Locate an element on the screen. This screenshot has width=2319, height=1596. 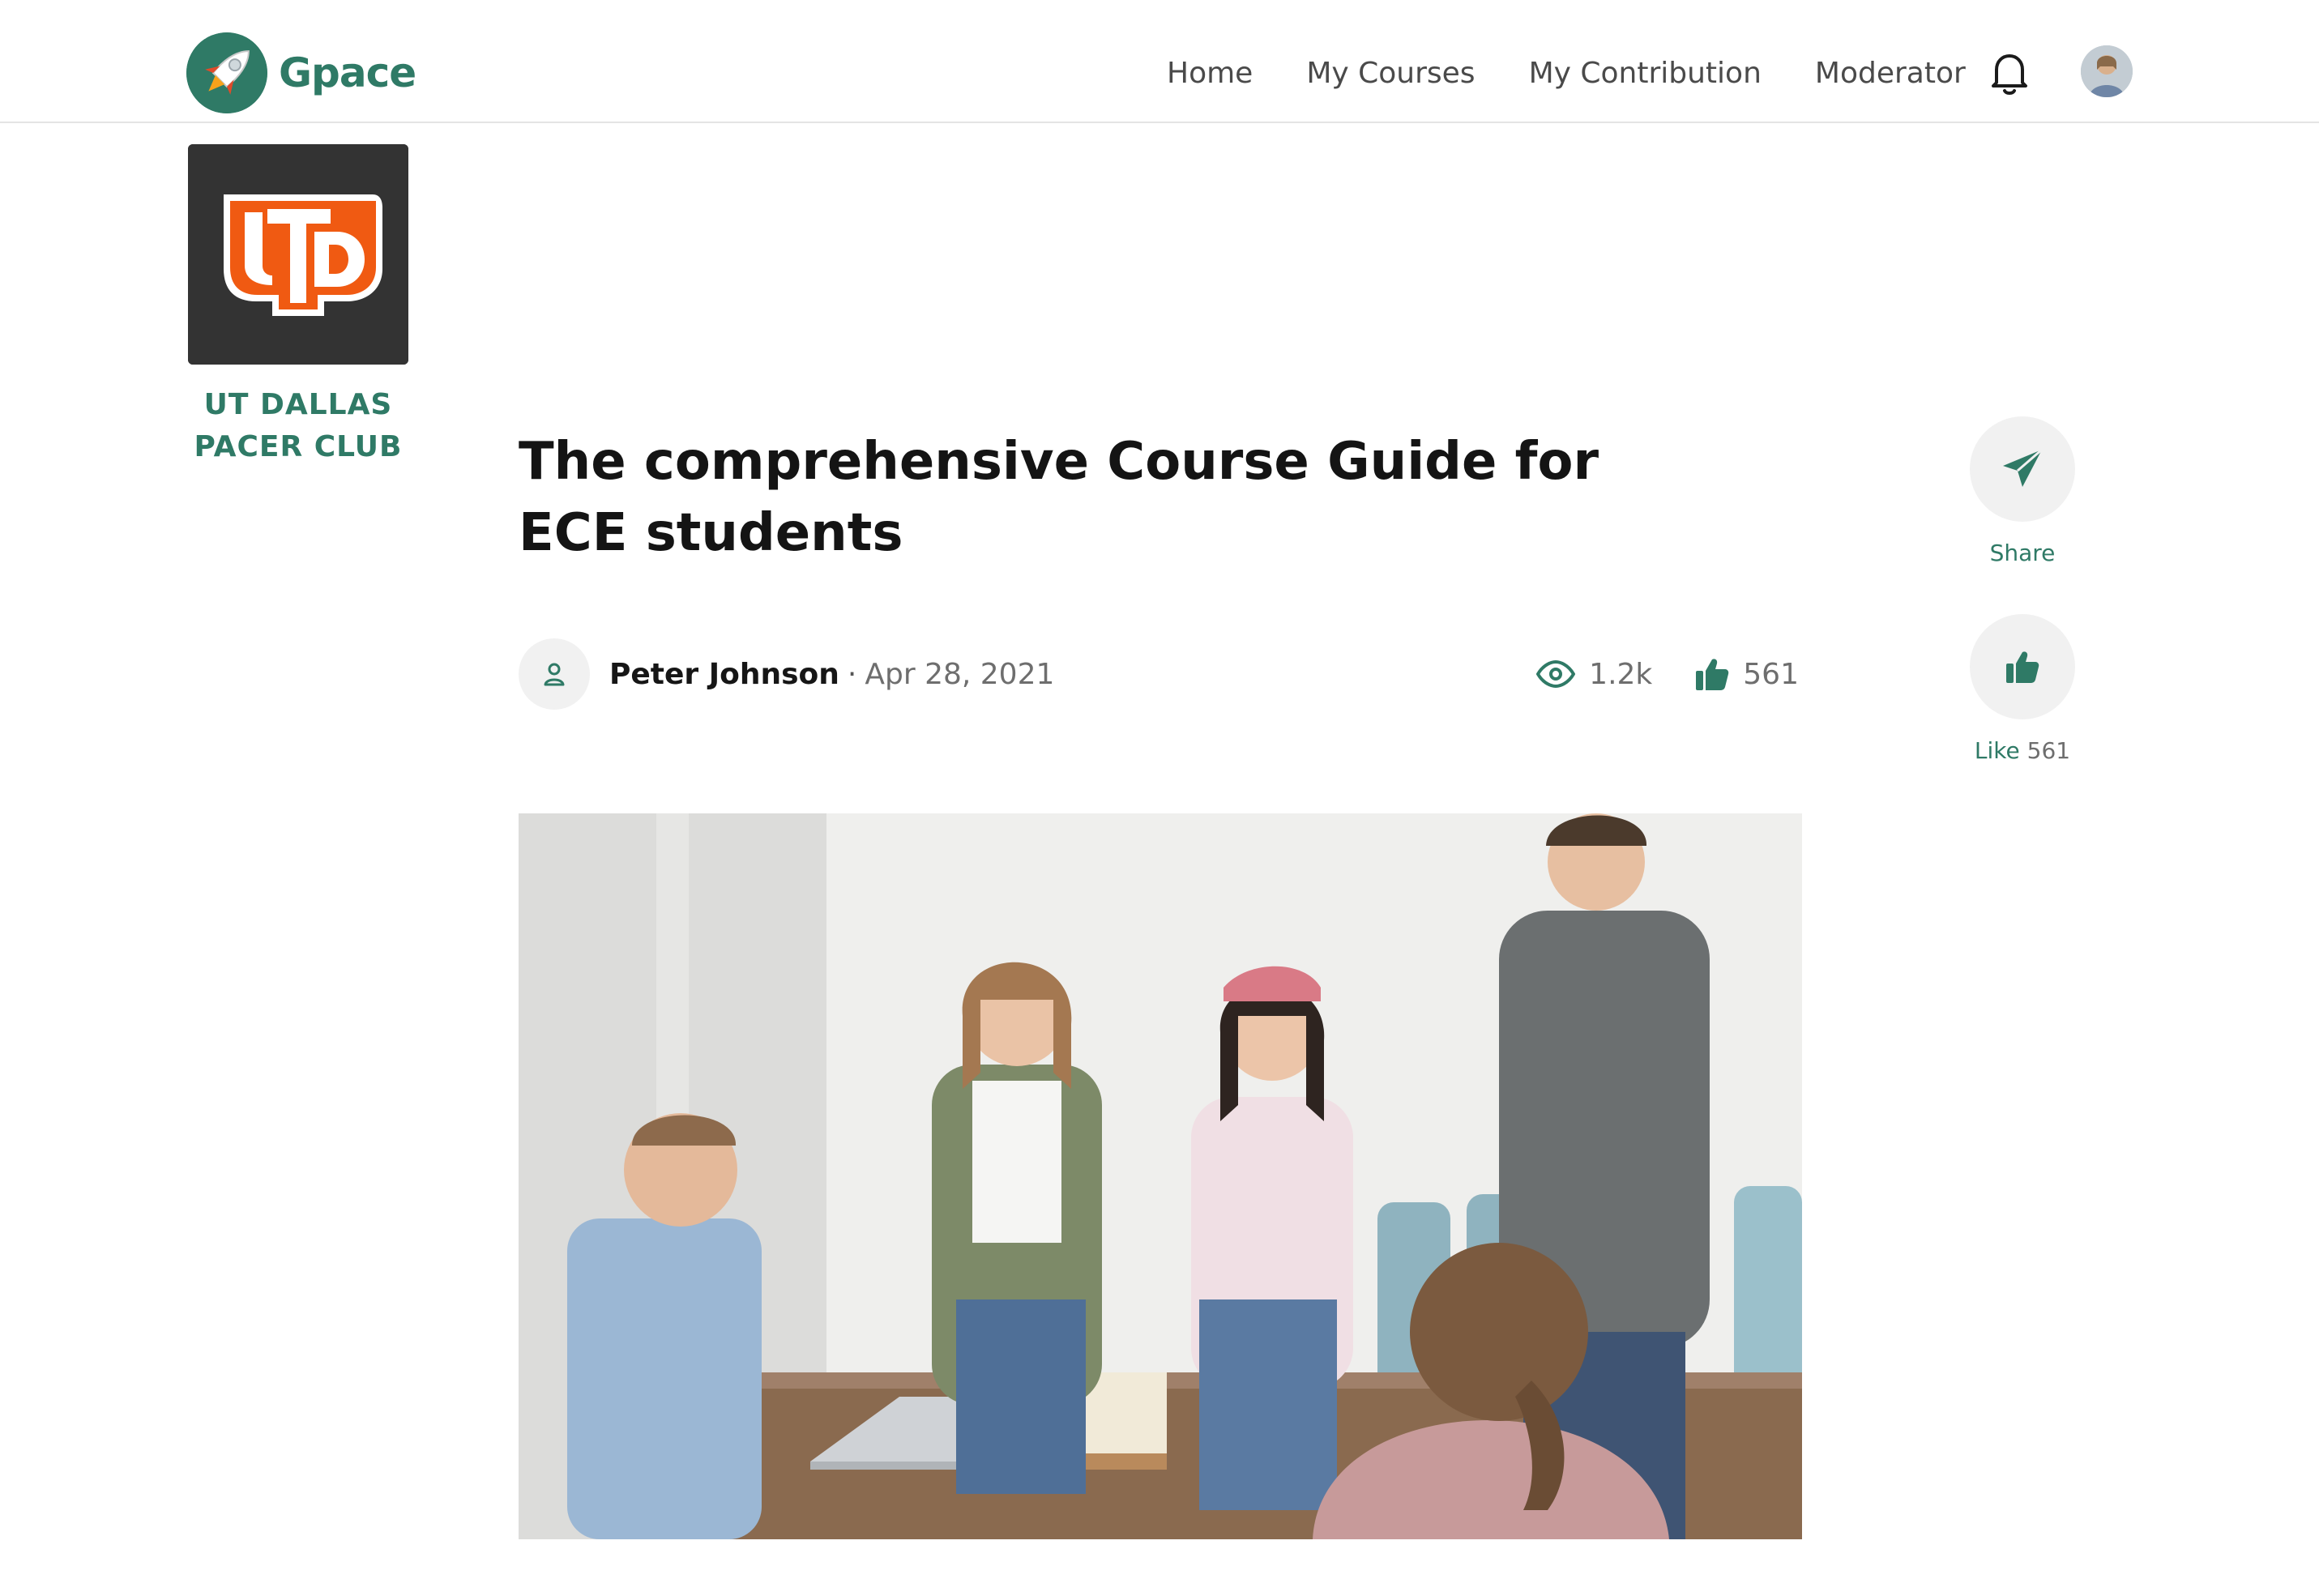
nav-my-courses: My Courses is located at coordinates (1390, 73).